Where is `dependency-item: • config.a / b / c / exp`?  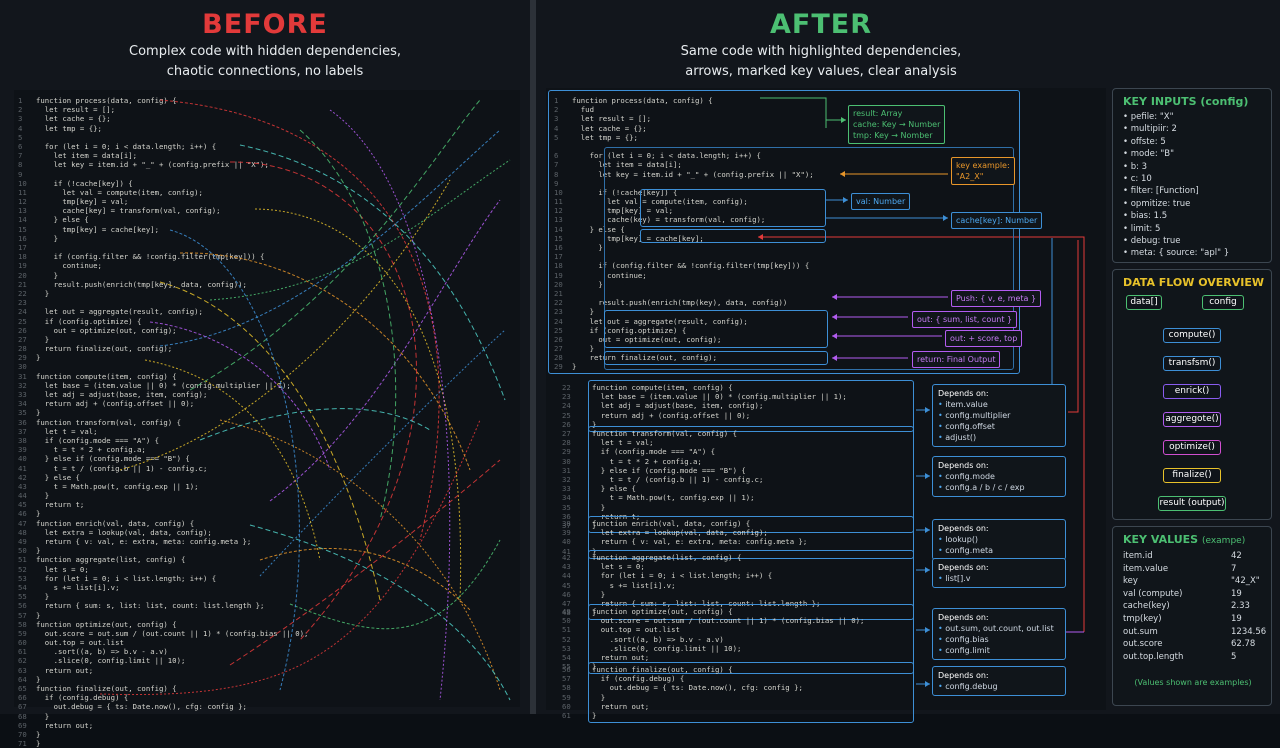
dependency-item: • config.a / b / c / exp is located at coordinates (999, 487).